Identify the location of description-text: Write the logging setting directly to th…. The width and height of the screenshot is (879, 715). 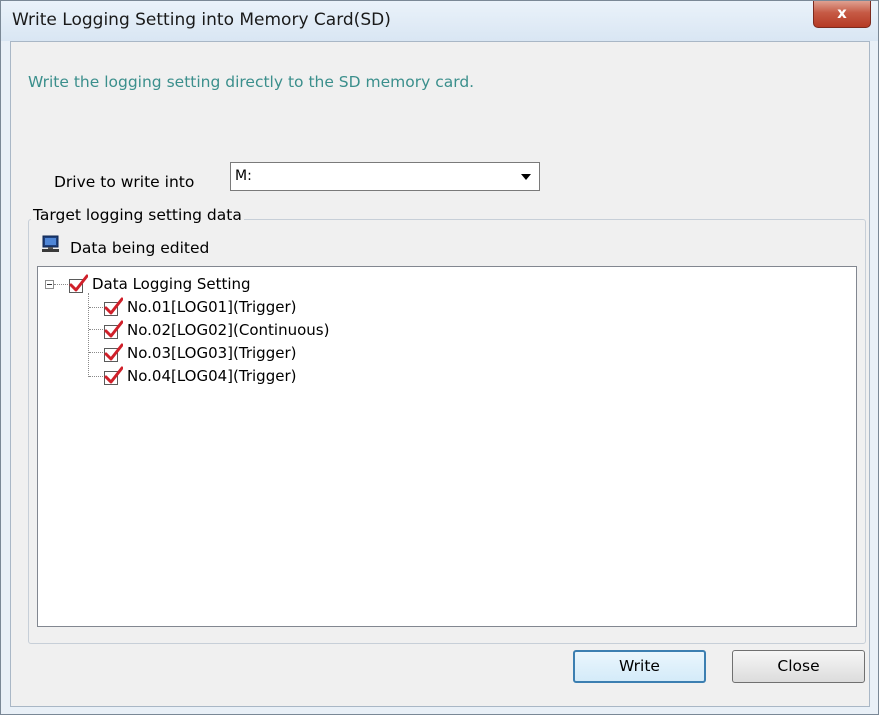
(251, 82).